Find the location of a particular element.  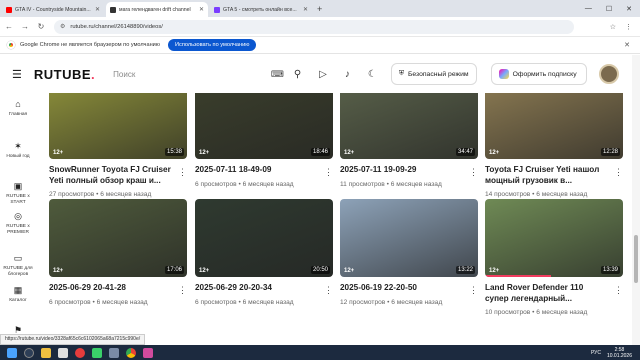

duration-badge: 20:50 is located at coordinates (320, 270).